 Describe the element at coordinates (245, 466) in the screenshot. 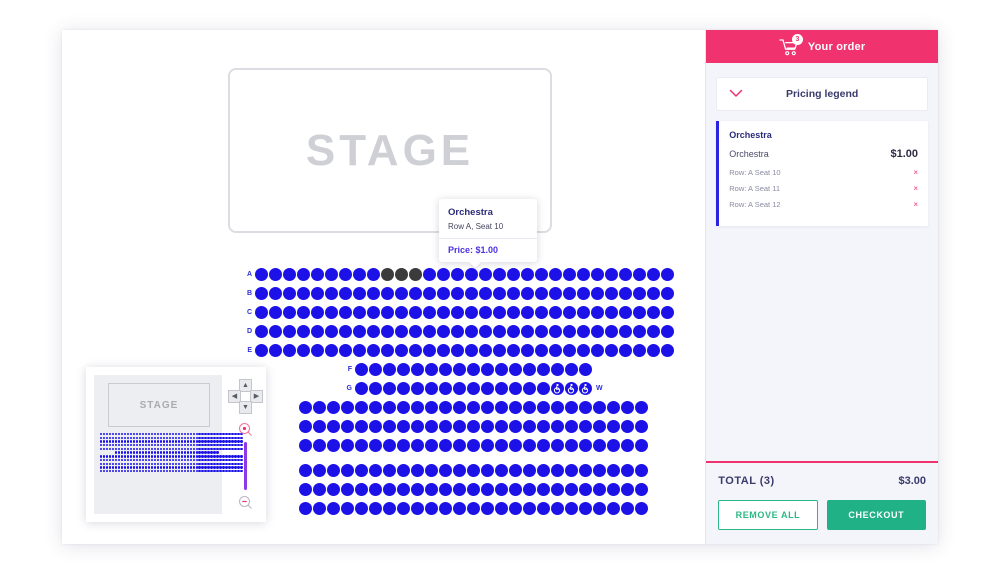

I see `zoom-slider-track` at that location.